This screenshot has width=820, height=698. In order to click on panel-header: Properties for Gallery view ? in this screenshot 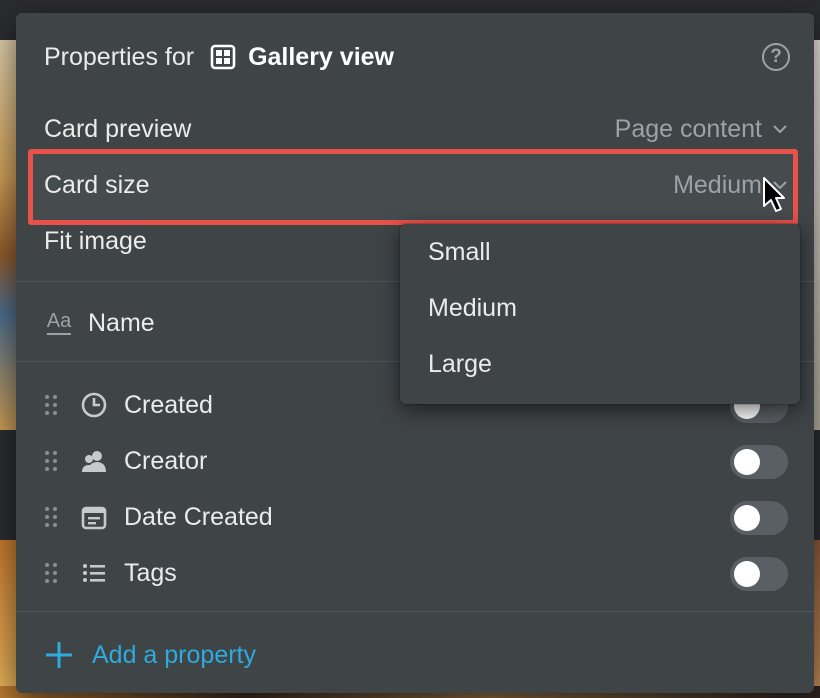, I will do `click(417, 57)`.